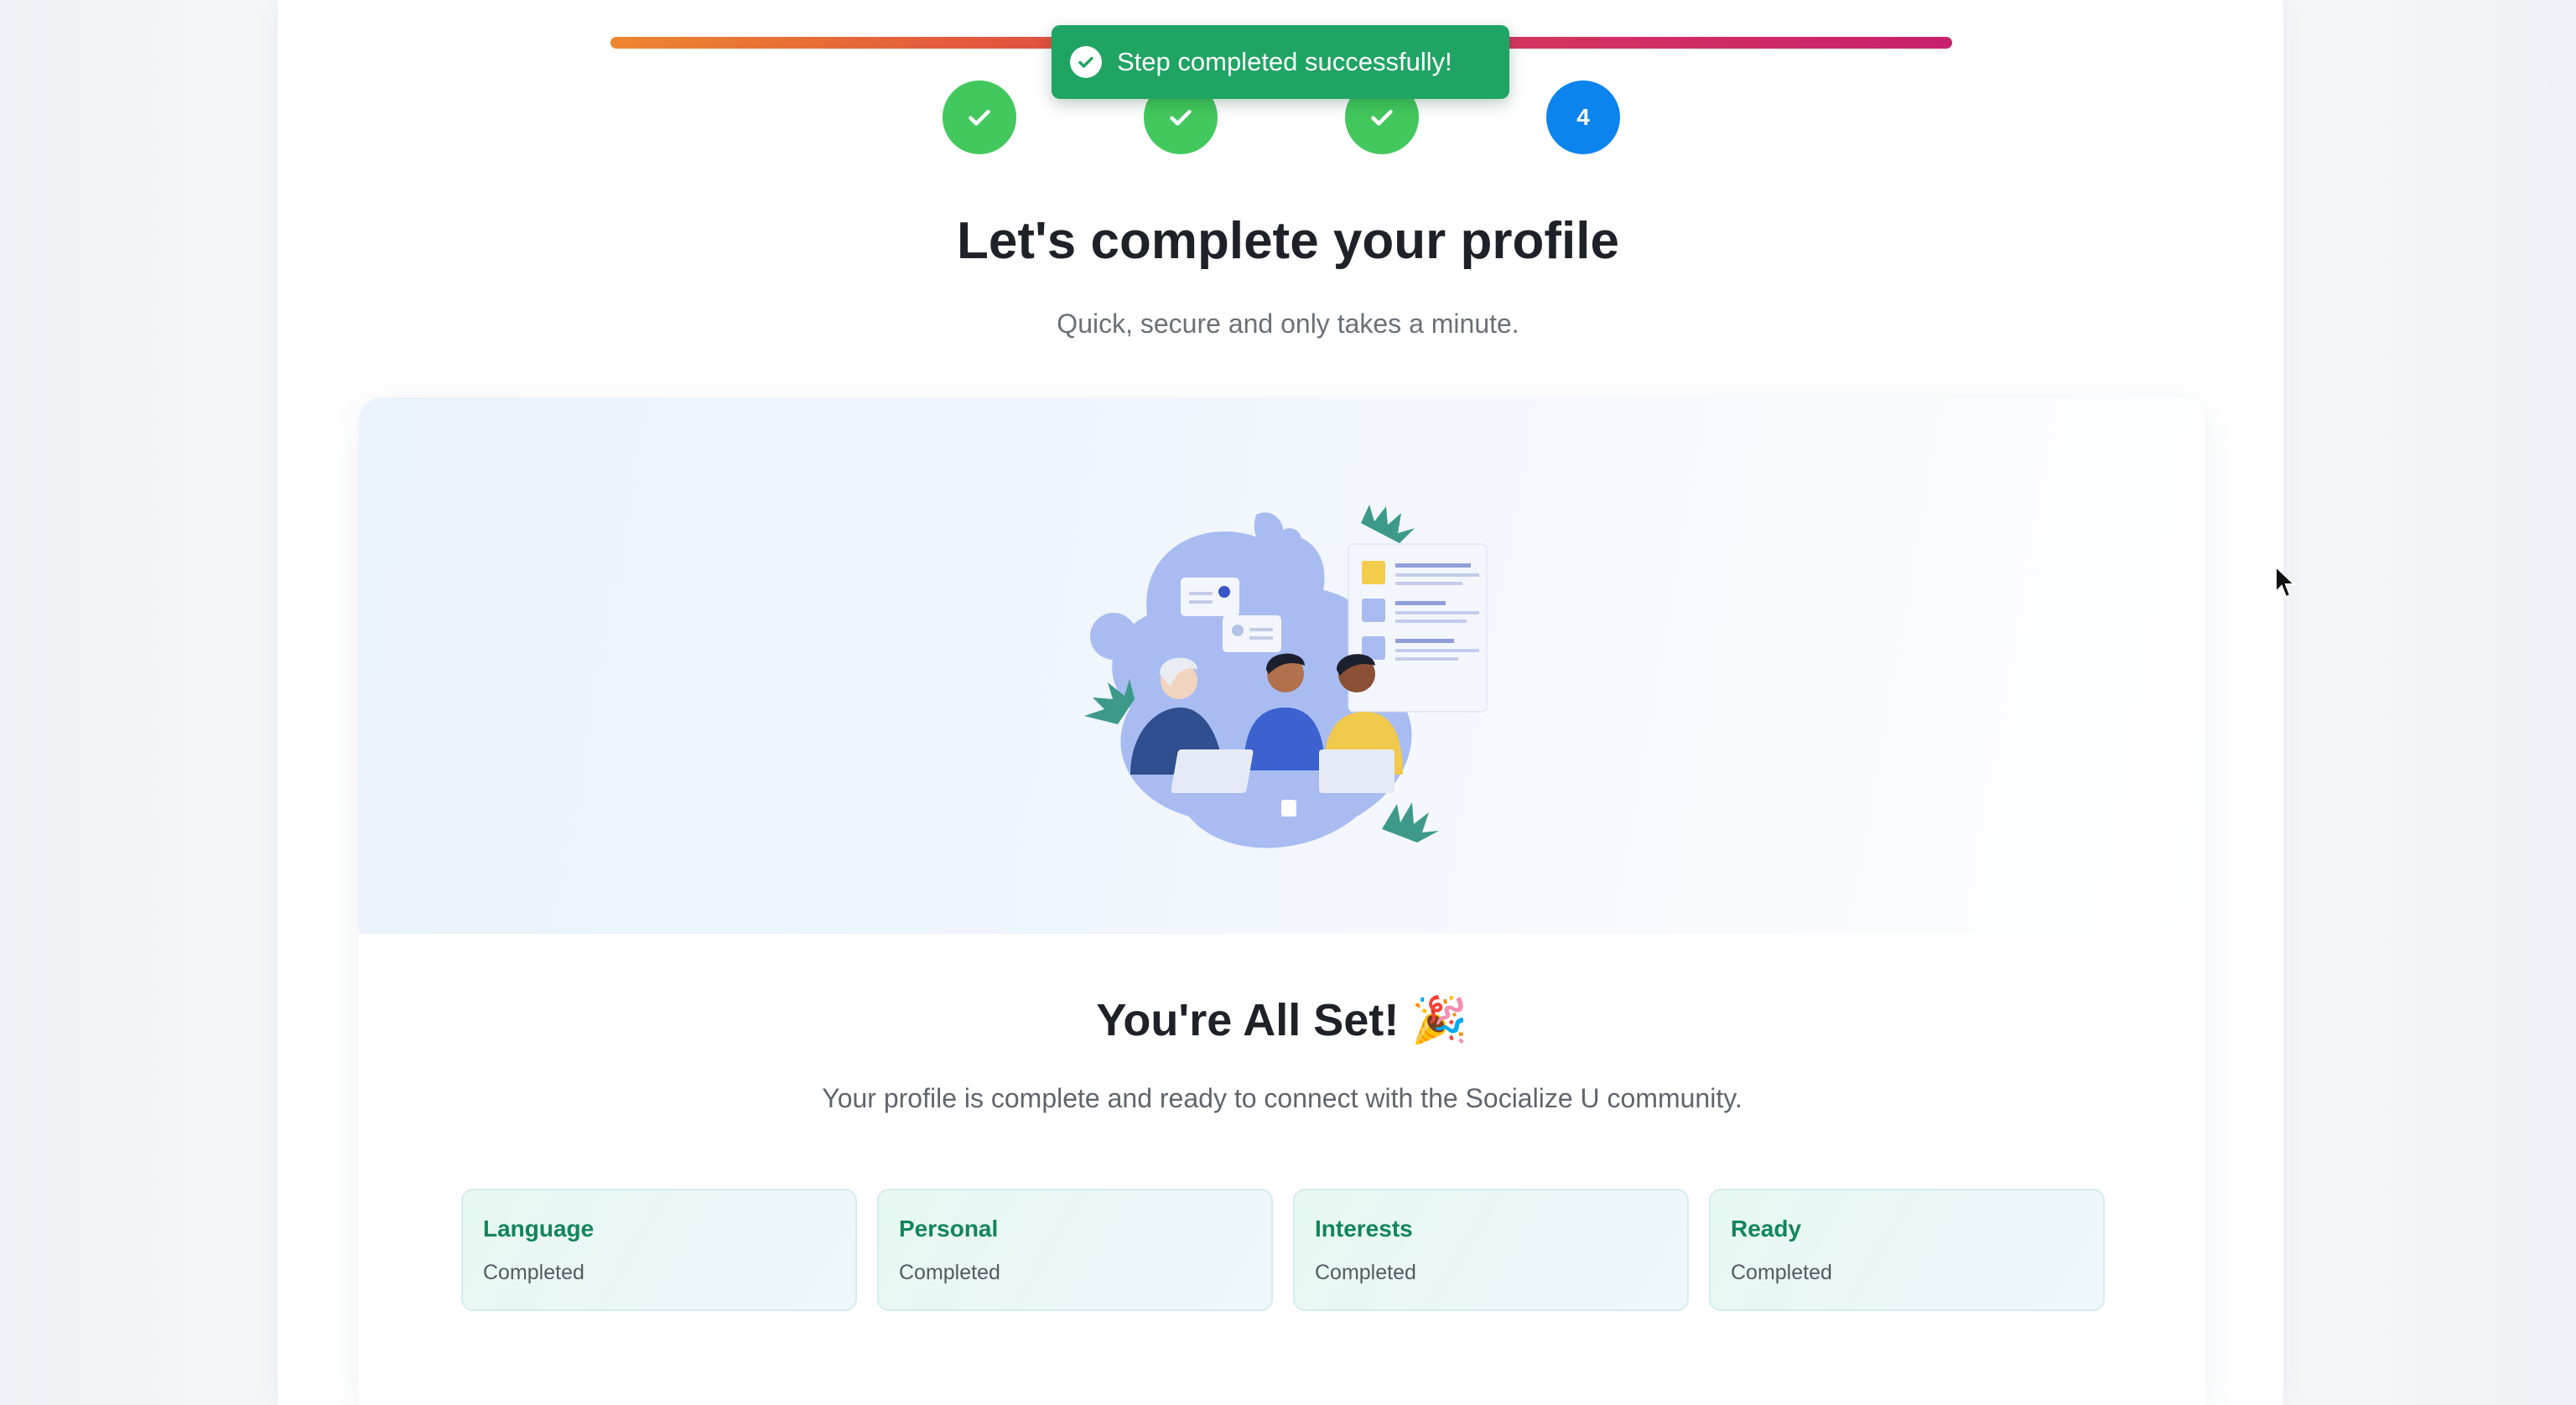 This screenshot has height=1405, width=2576. I want to click on summary-card-ready: Ready Completed, so click(1907, 1250).